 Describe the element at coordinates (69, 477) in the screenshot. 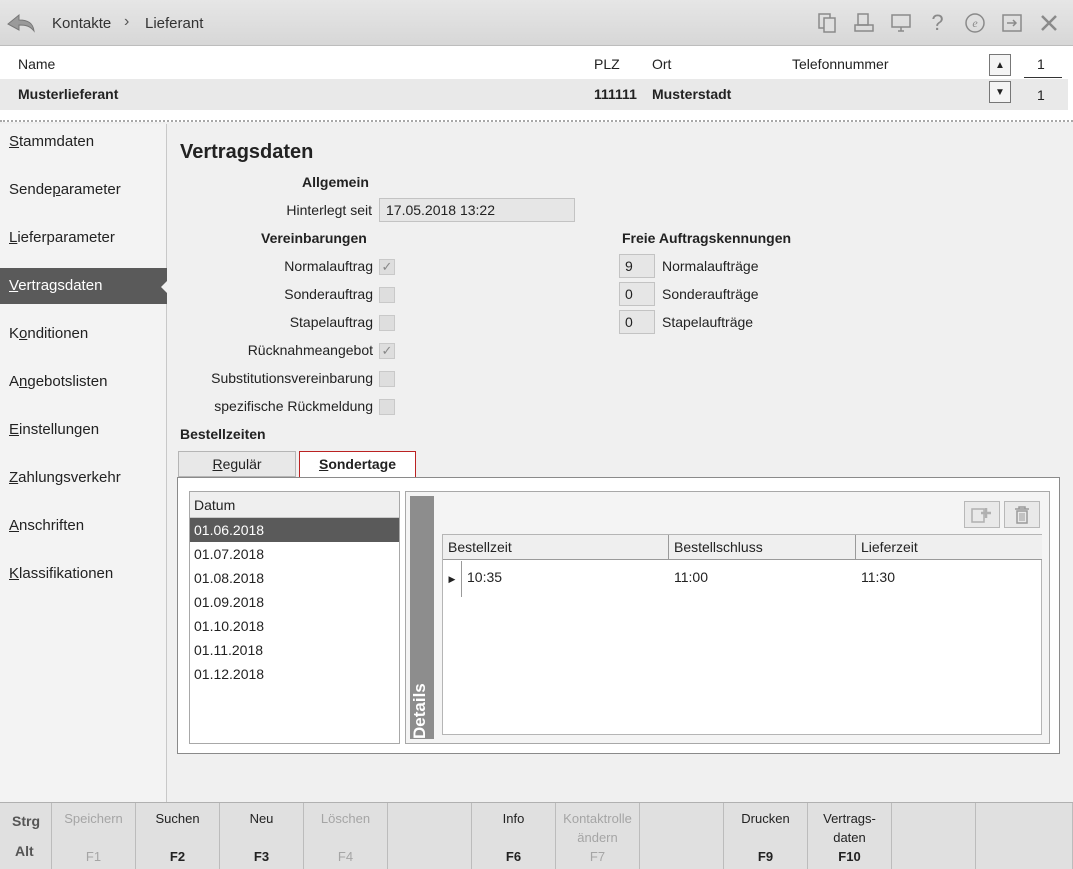

I see `nav-label-post: ahlungsverkehr` at that location.